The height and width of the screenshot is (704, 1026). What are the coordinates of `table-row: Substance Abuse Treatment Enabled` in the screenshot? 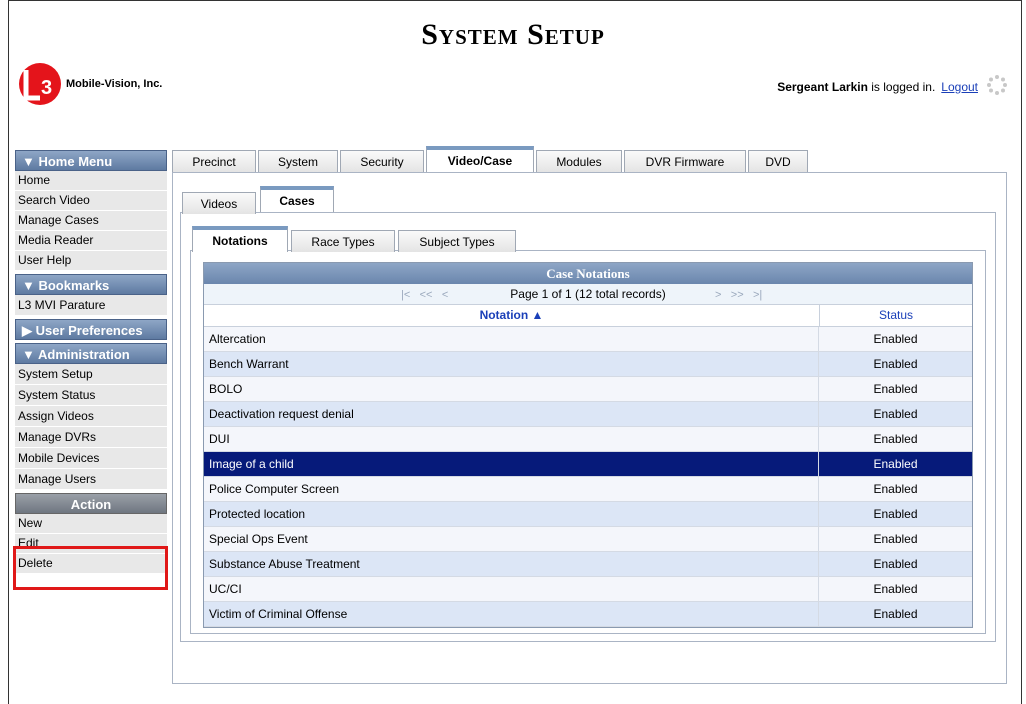 It's located at (588, 564).